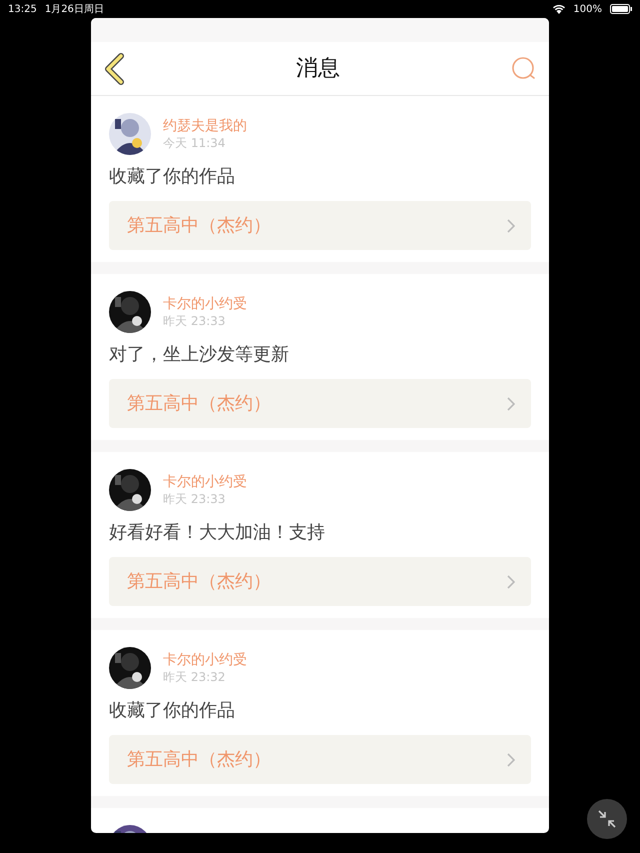 This screenshot has height=853, width=640. What do you see at coordinates (114, 68) in the screenshot?
I see `back-icon` at bounding box center [114, 68].